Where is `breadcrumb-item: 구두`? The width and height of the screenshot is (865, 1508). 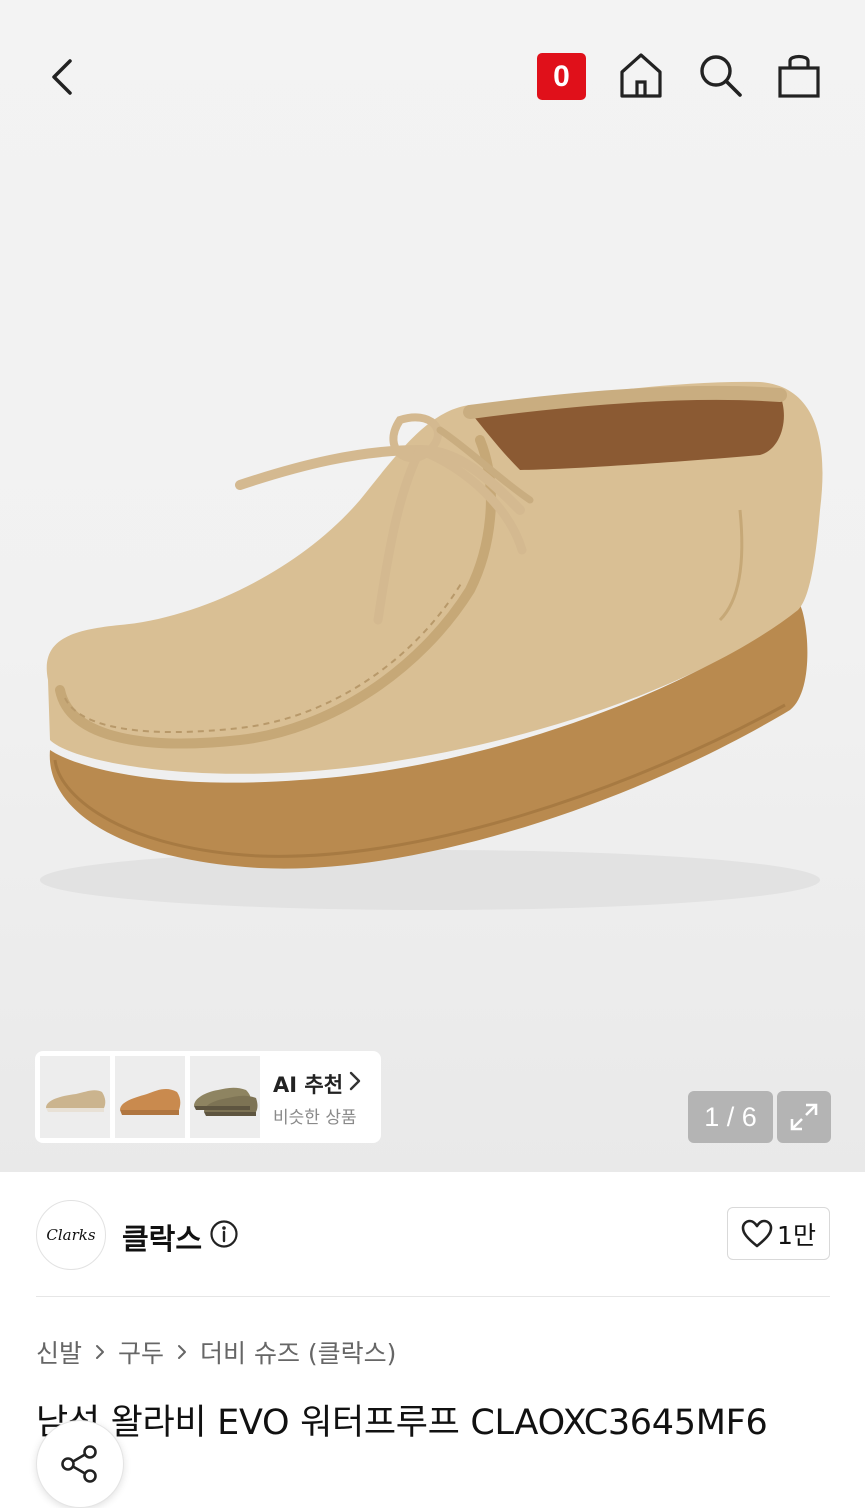
breadcrumb-item: 구두 is located at coordinates (141, 1352).